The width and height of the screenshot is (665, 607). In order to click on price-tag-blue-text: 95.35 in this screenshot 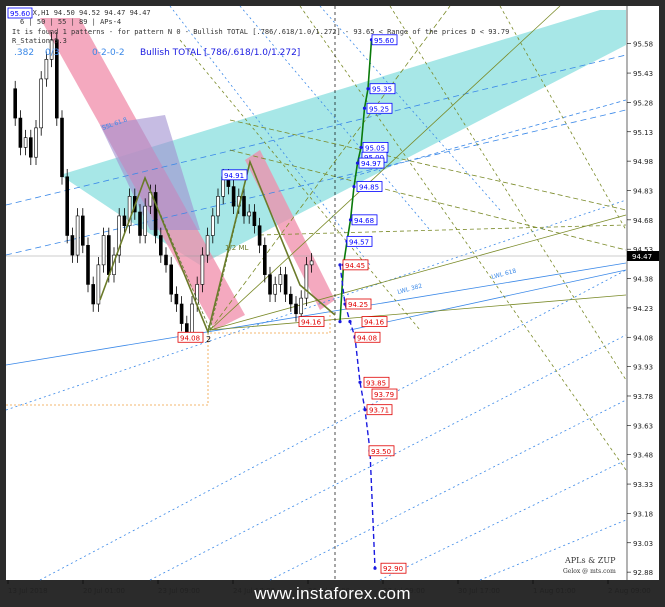, I will do `click(382, 90)`.